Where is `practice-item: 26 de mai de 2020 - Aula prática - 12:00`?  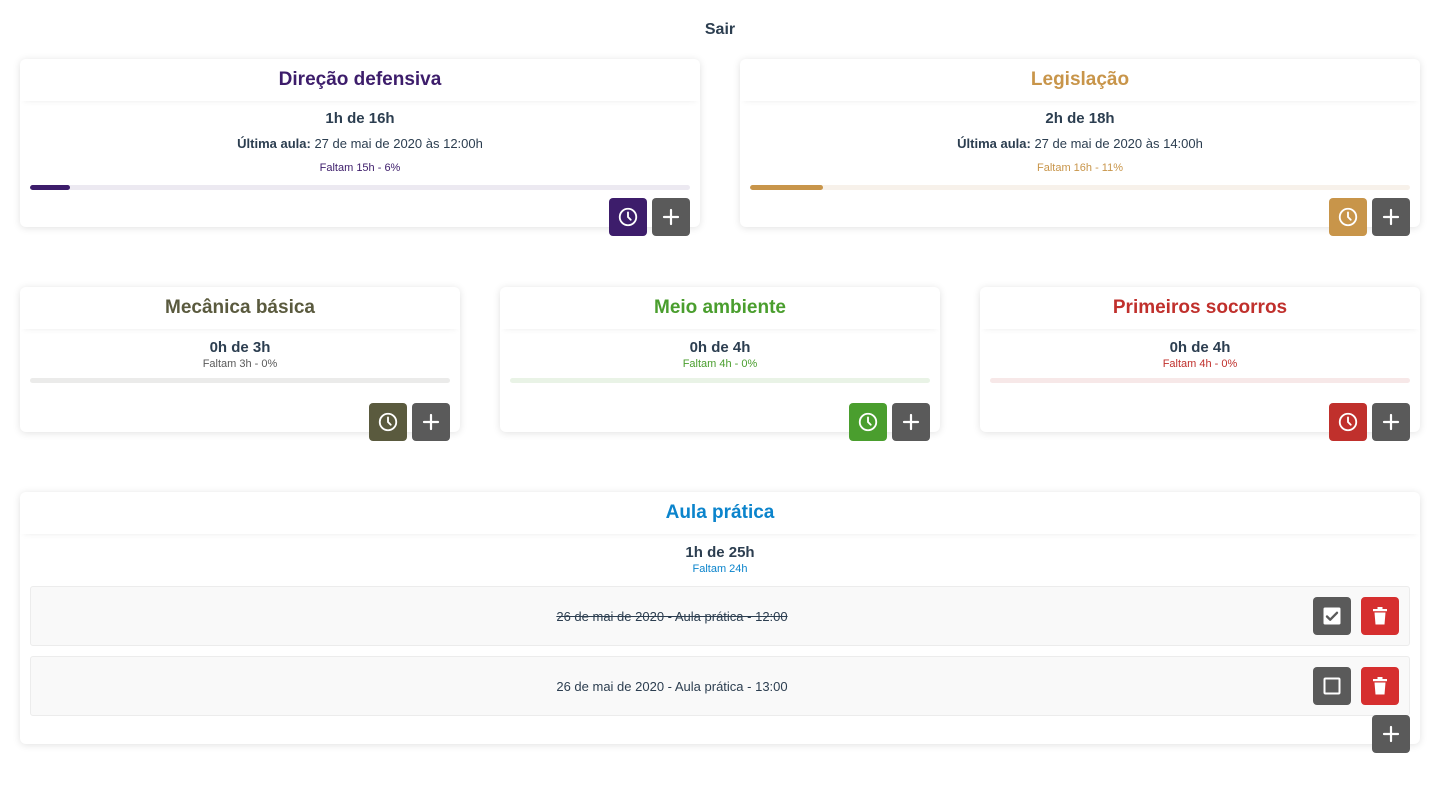
practice-item: 26 de mai de 2020 - Aula prática - 12:00 is located at coordinates (720, 616).